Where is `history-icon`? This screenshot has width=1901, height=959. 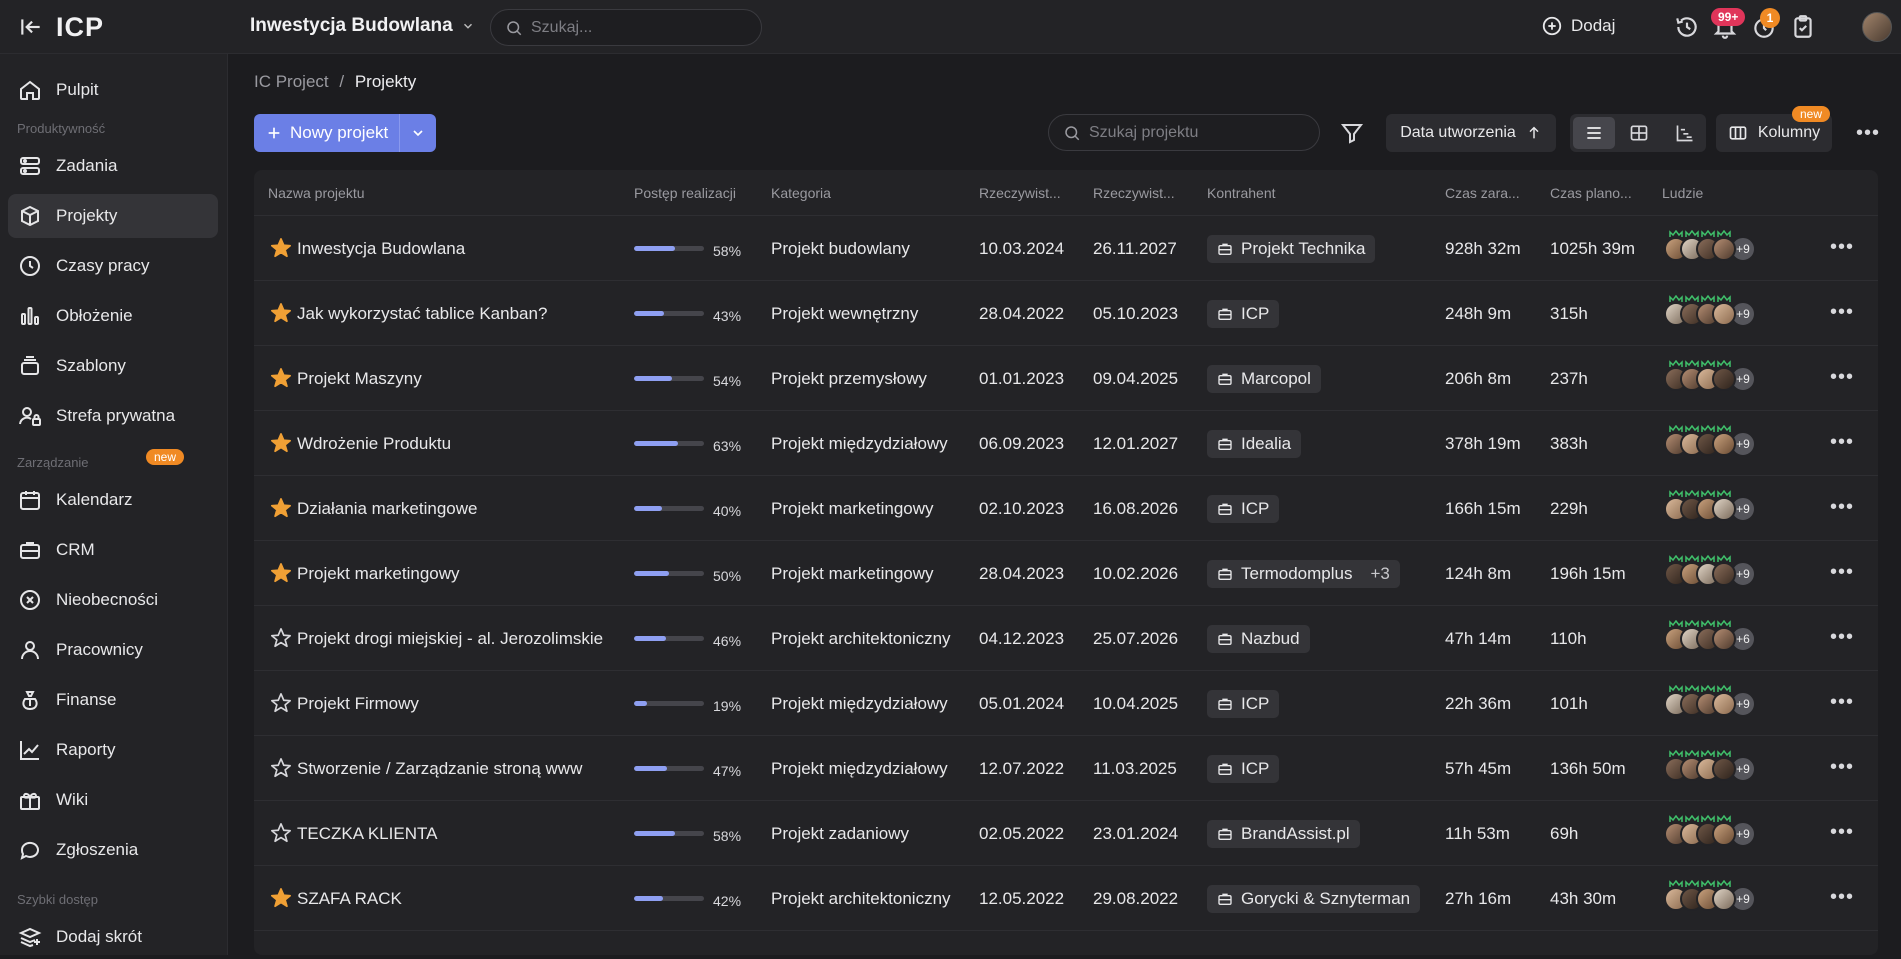 history-icon is located at coordinates (1687, 27).